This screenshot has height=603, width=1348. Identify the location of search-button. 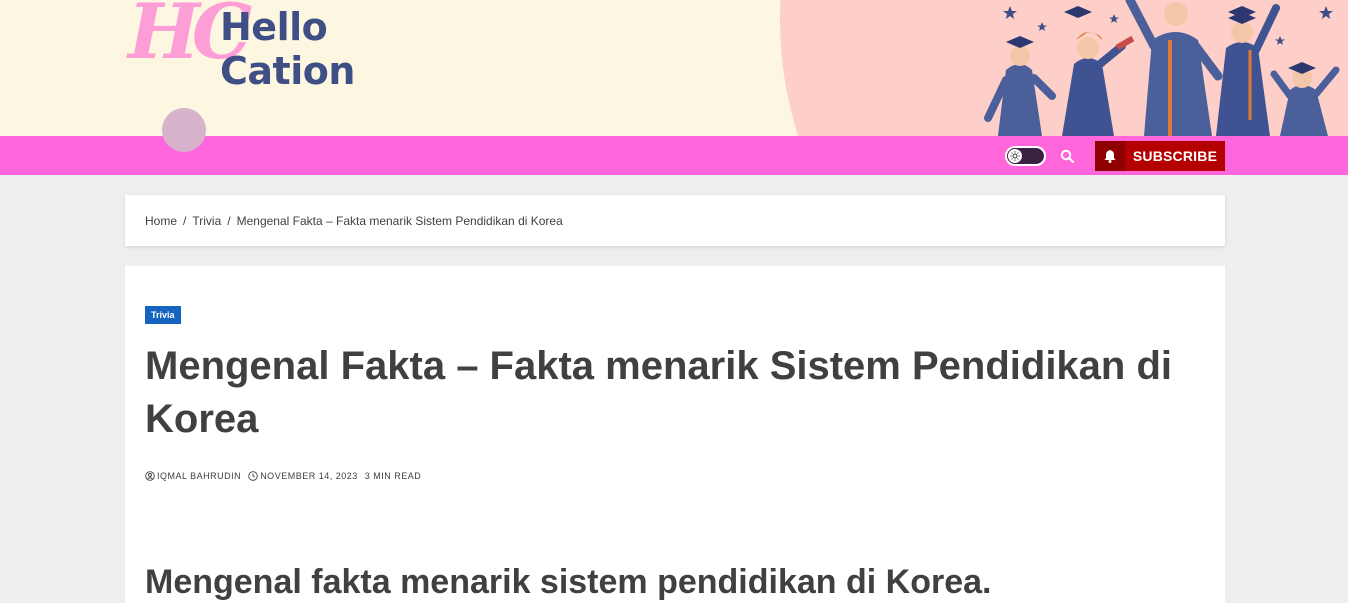
(1067, 156).